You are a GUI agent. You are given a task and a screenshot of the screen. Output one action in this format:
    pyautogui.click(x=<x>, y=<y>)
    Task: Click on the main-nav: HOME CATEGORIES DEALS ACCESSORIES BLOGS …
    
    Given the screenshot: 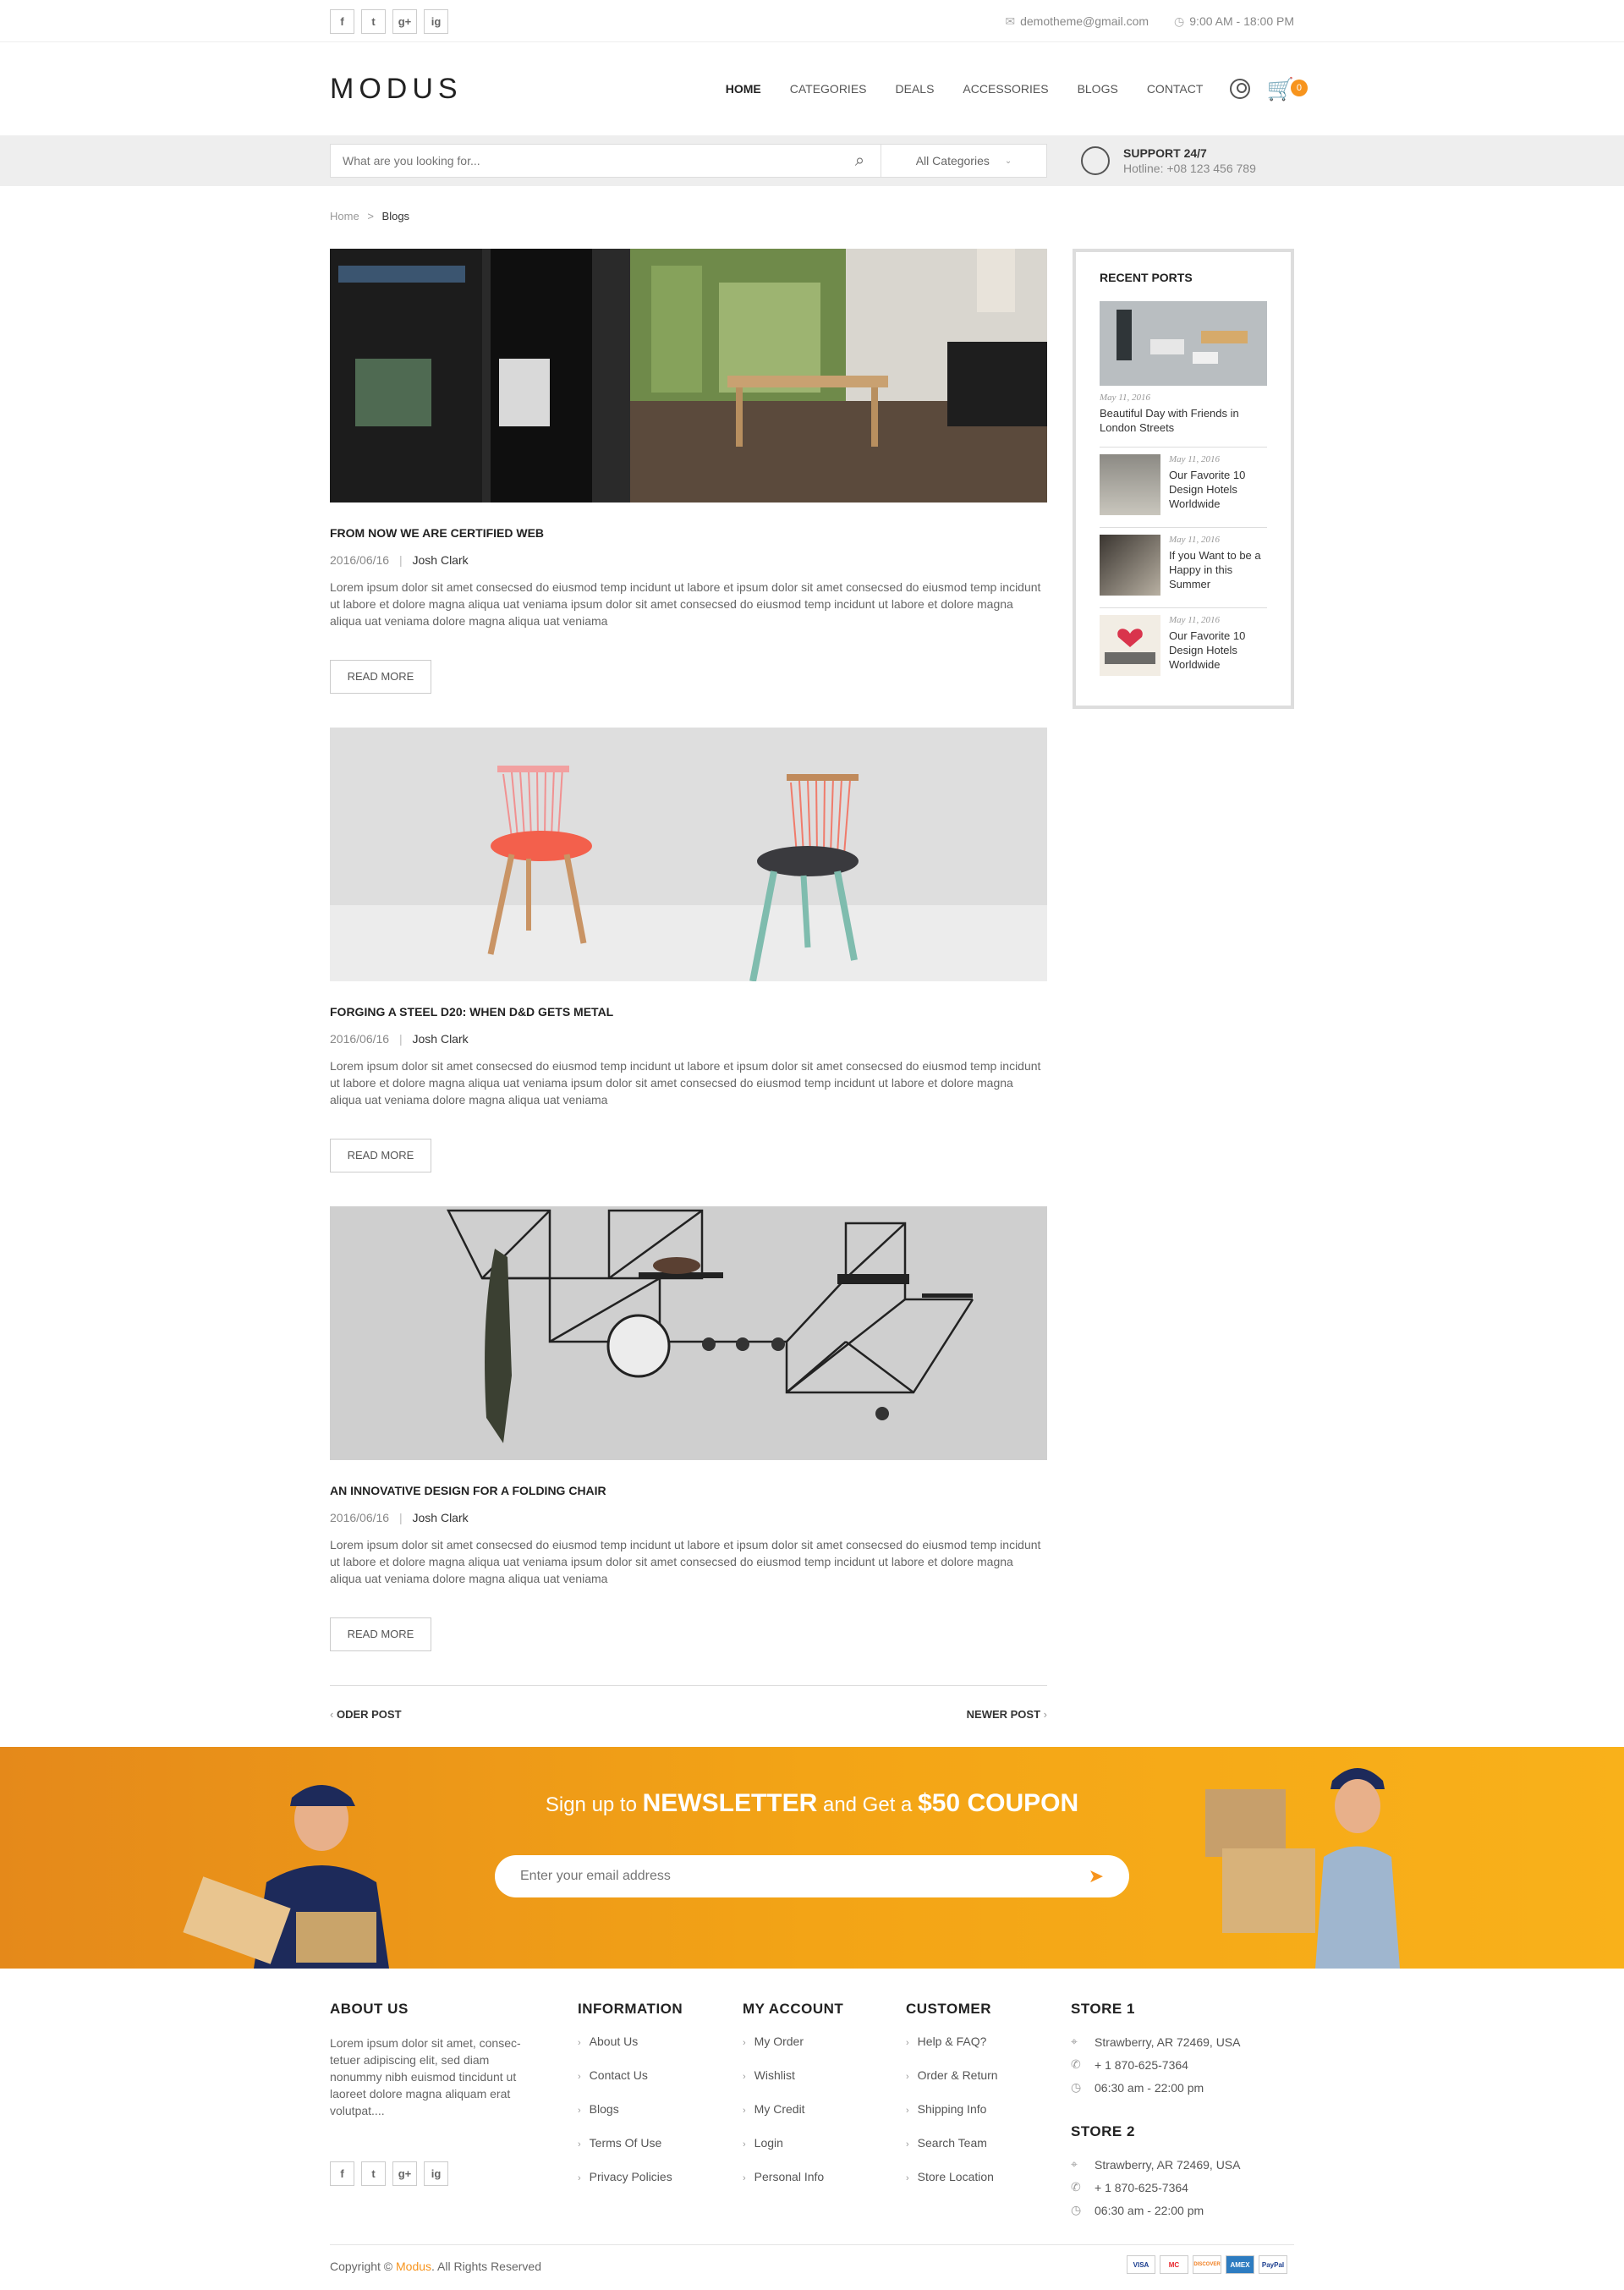 What is the action you would take?
    pyautogui.click(x=965, y=89)
    